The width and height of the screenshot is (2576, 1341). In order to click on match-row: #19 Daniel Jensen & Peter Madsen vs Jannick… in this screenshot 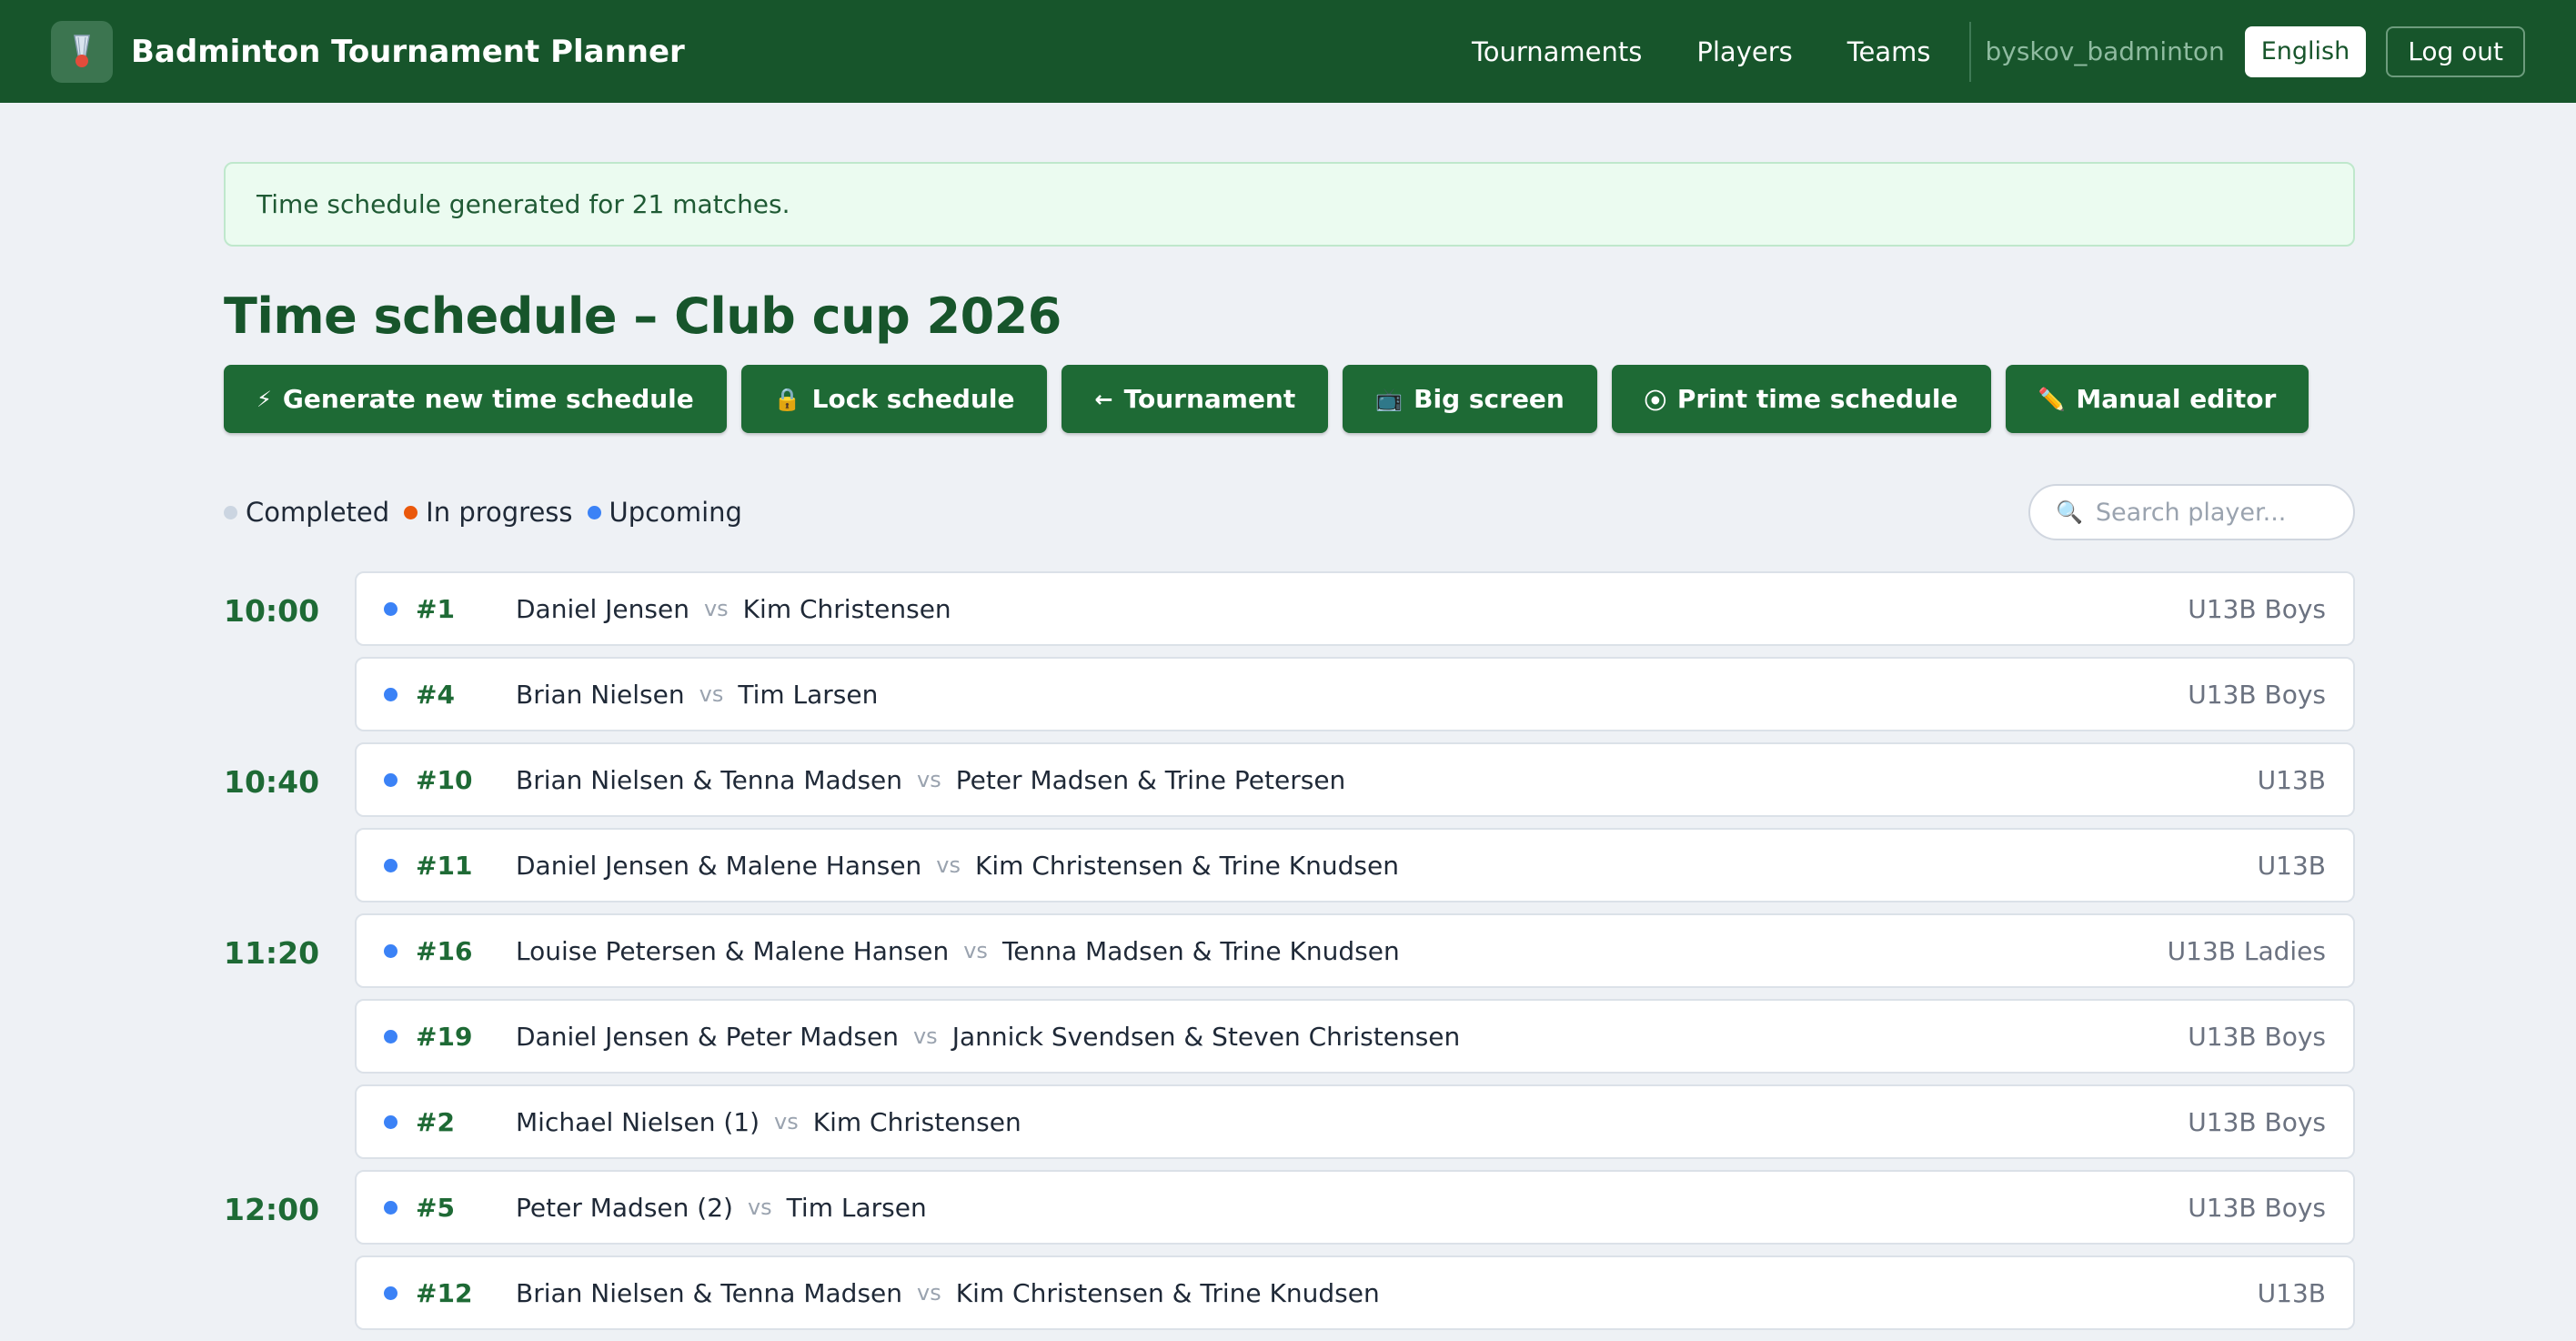, I will do `click(1355, 1036)`.